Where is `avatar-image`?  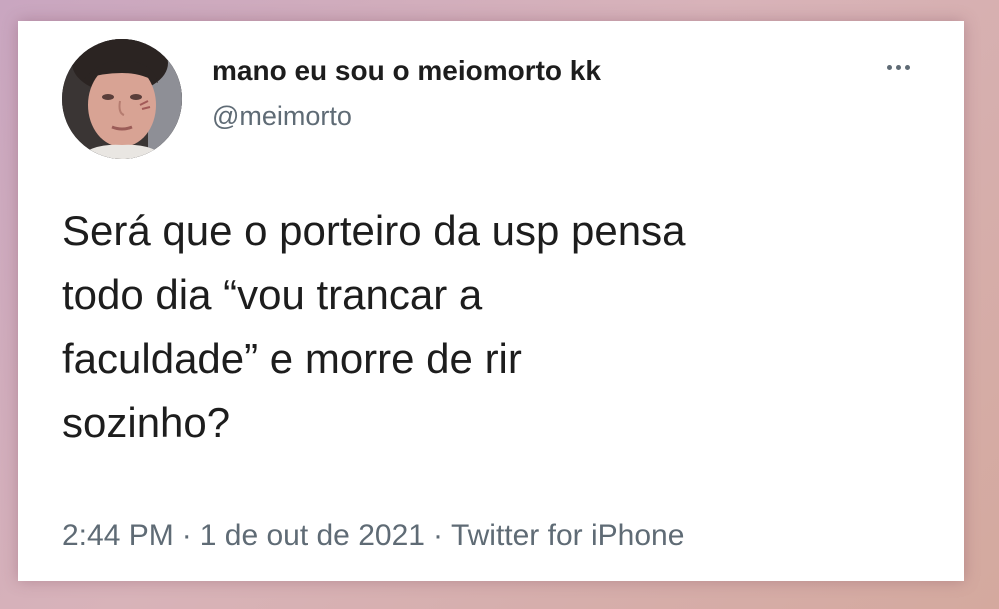 avatar-image is located at coordinates (122, 99).